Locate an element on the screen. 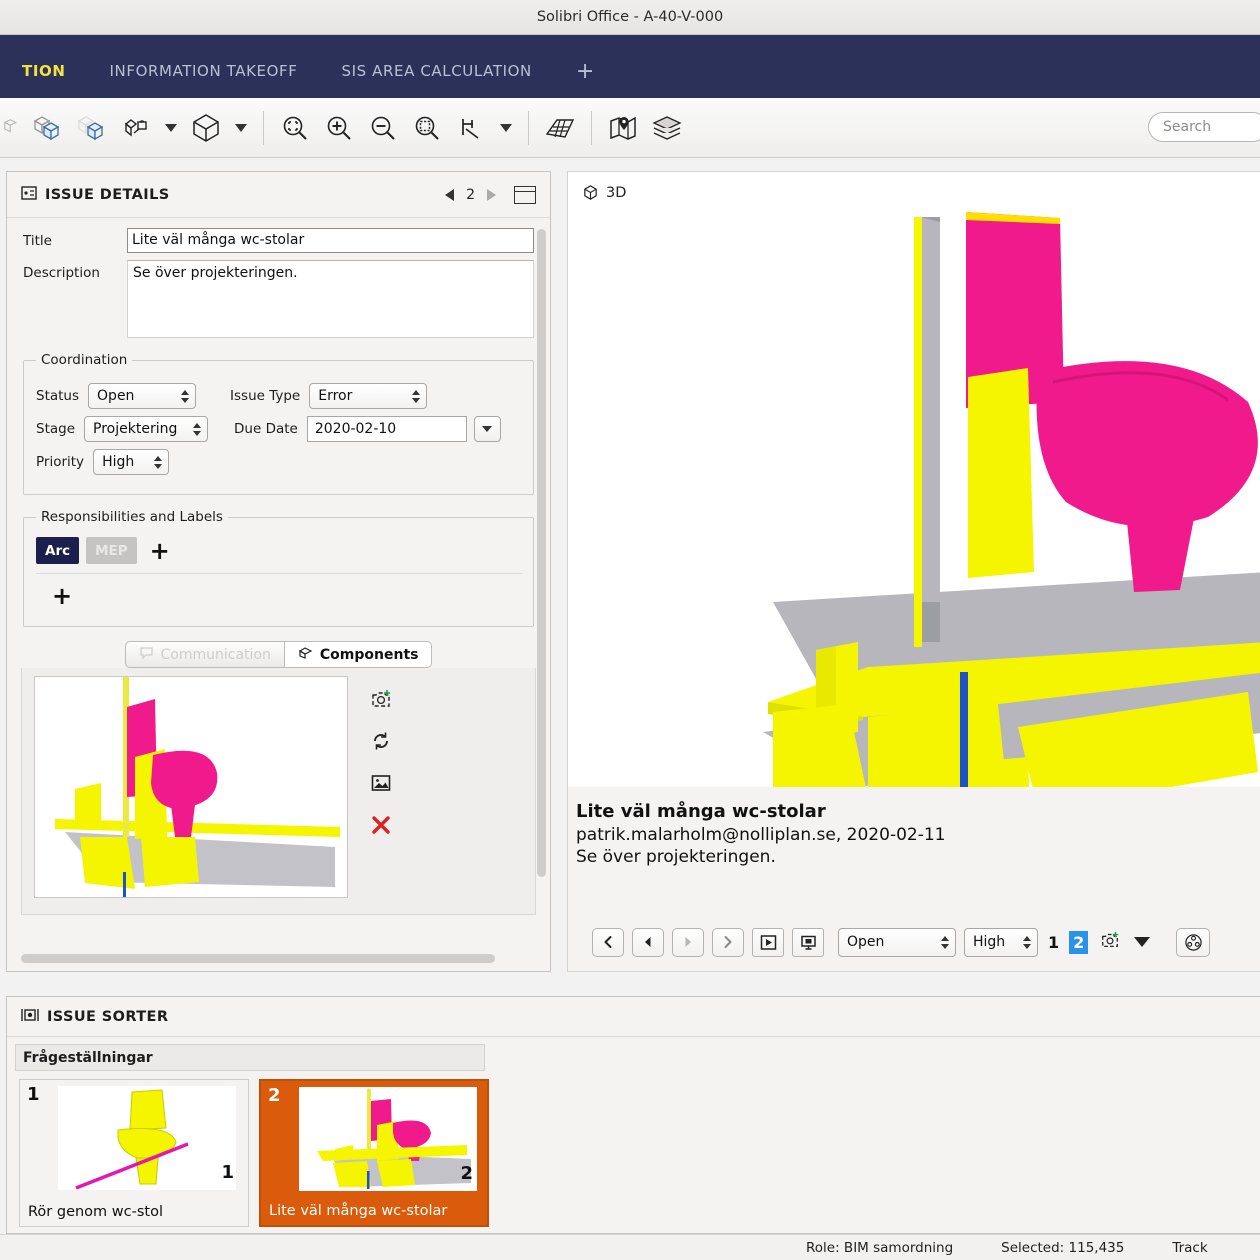 The width and height of the screenshot is (1260, 1260). label-chip-arc: Arc is located at coordinates (58, 550).